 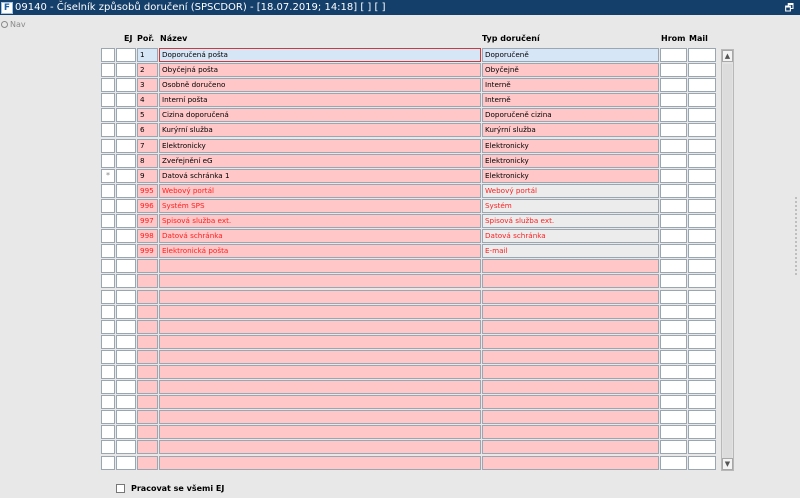 I want to click on scrollbar-thumb, so click(x=727, y=261).